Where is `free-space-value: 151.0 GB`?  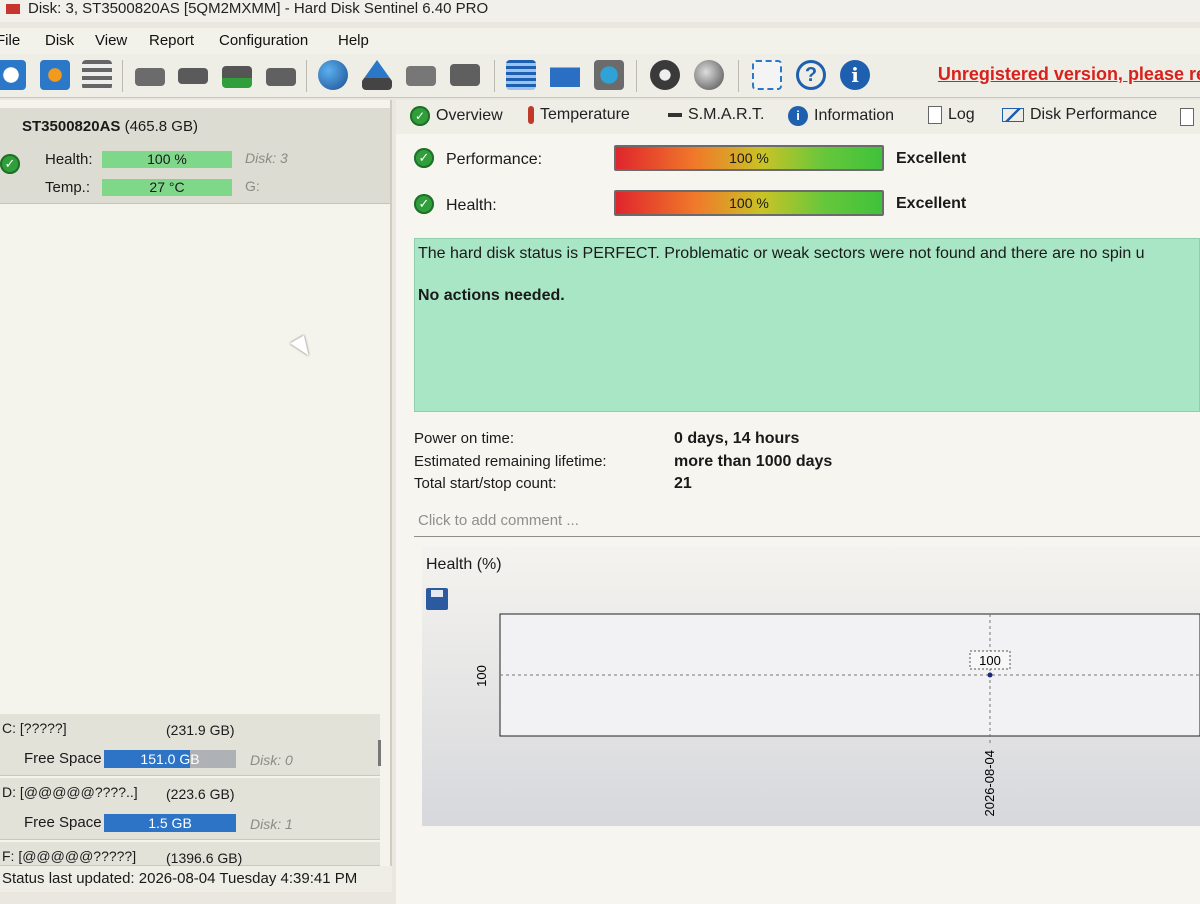 free-space-value: 151.0 GB is located at coordinates (170, 759).